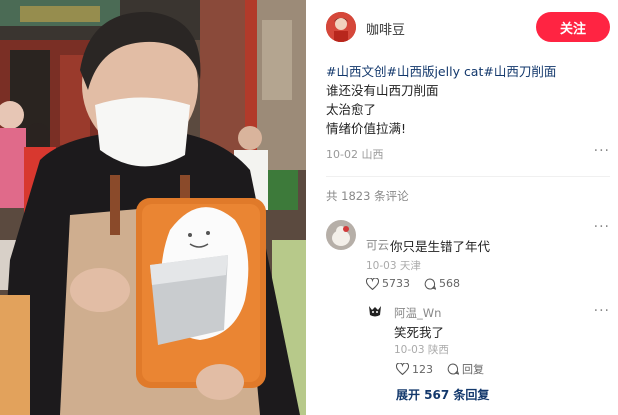 This screenshot has width=618, height=415. I want to click on comment-actions: 5733 568, so click(413, 283).